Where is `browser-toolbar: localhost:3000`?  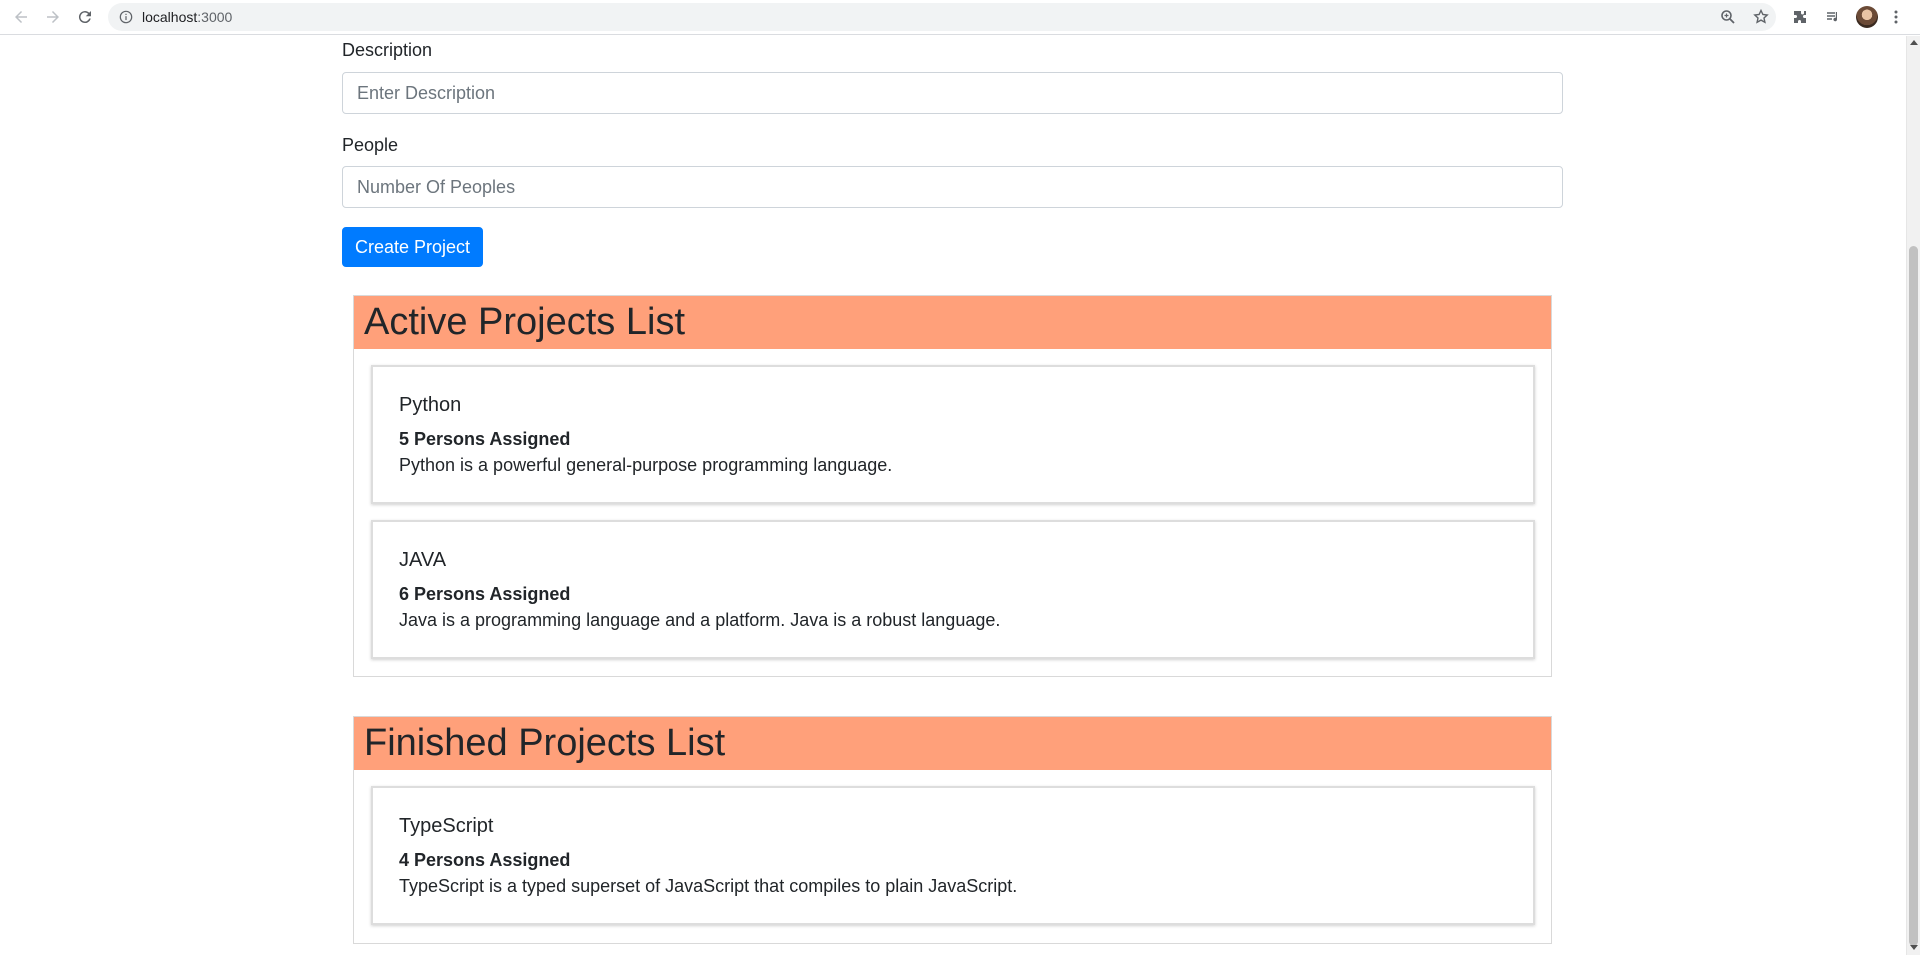
browser-toolbar: localhost:3000 is located at coordinates (960, 17).